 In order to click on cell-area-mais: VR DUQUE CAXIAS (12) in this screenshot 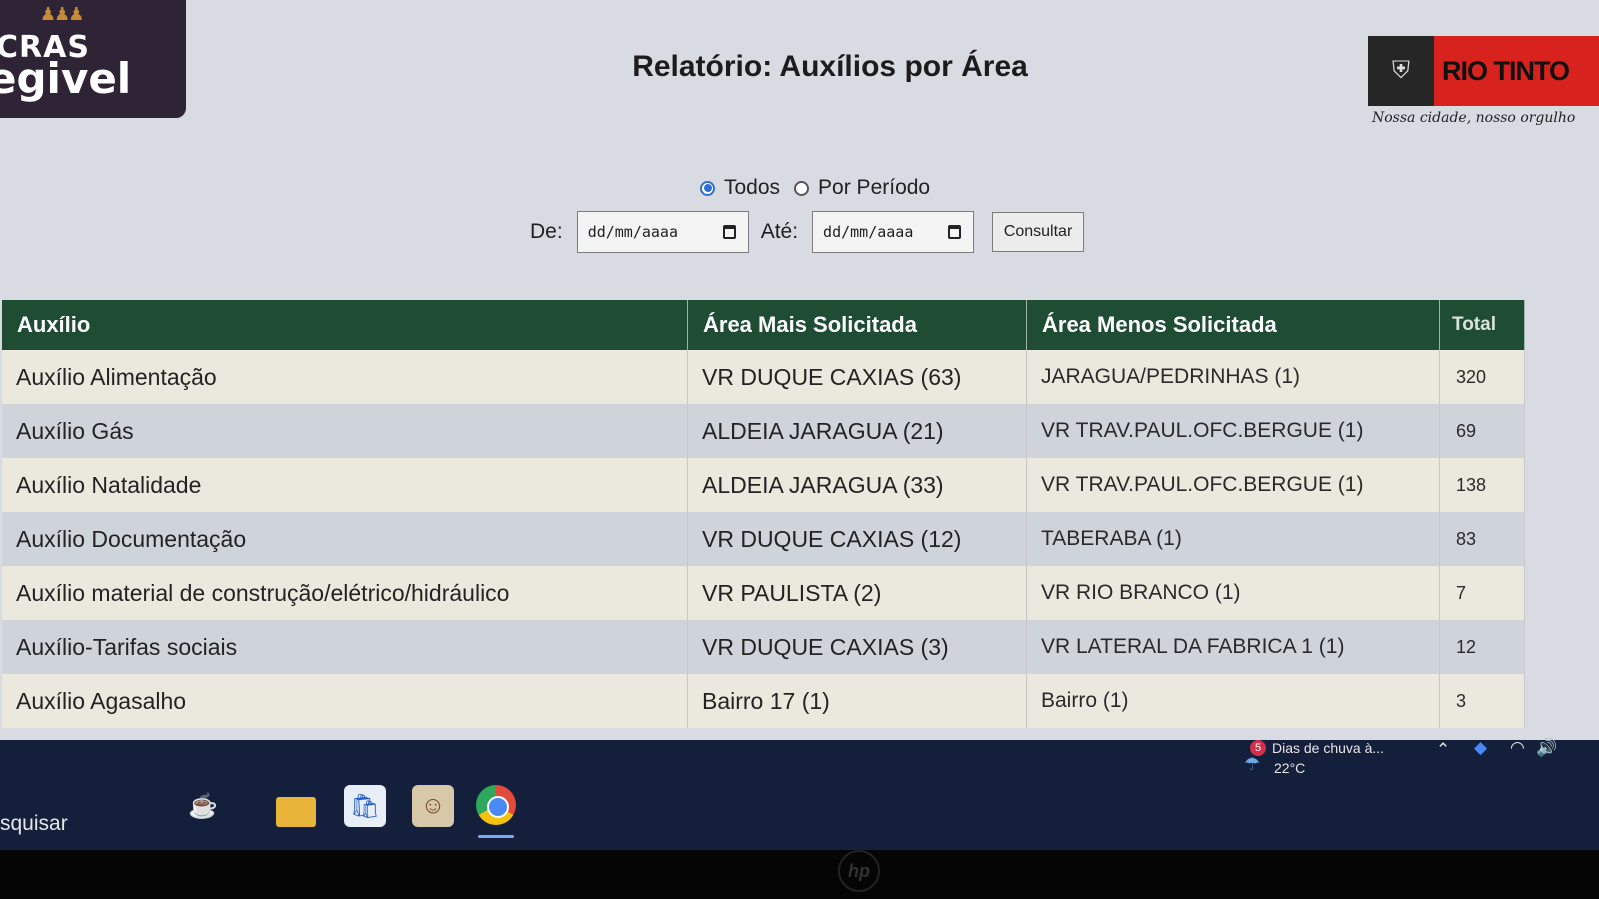, I will do `click(857, 539)`.